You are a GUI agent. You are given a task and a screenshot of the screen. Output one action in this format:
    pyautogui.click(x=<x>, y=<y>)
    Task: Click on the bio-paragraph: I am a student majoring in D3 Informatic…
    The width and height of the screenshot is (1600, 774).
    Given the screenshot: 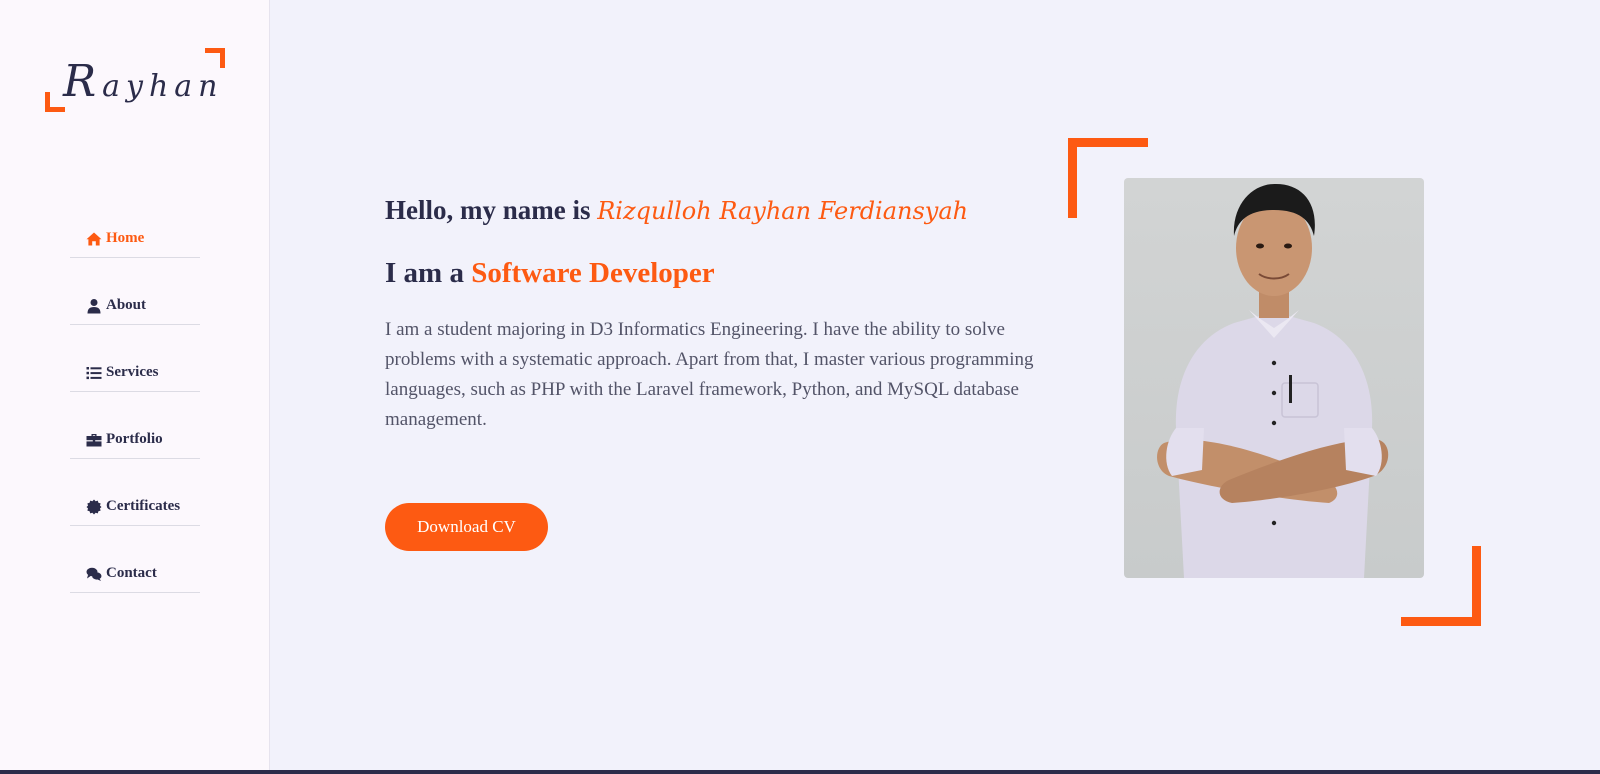 What is the action you would take?
    pyautogui.click(x=709, y=374)
    